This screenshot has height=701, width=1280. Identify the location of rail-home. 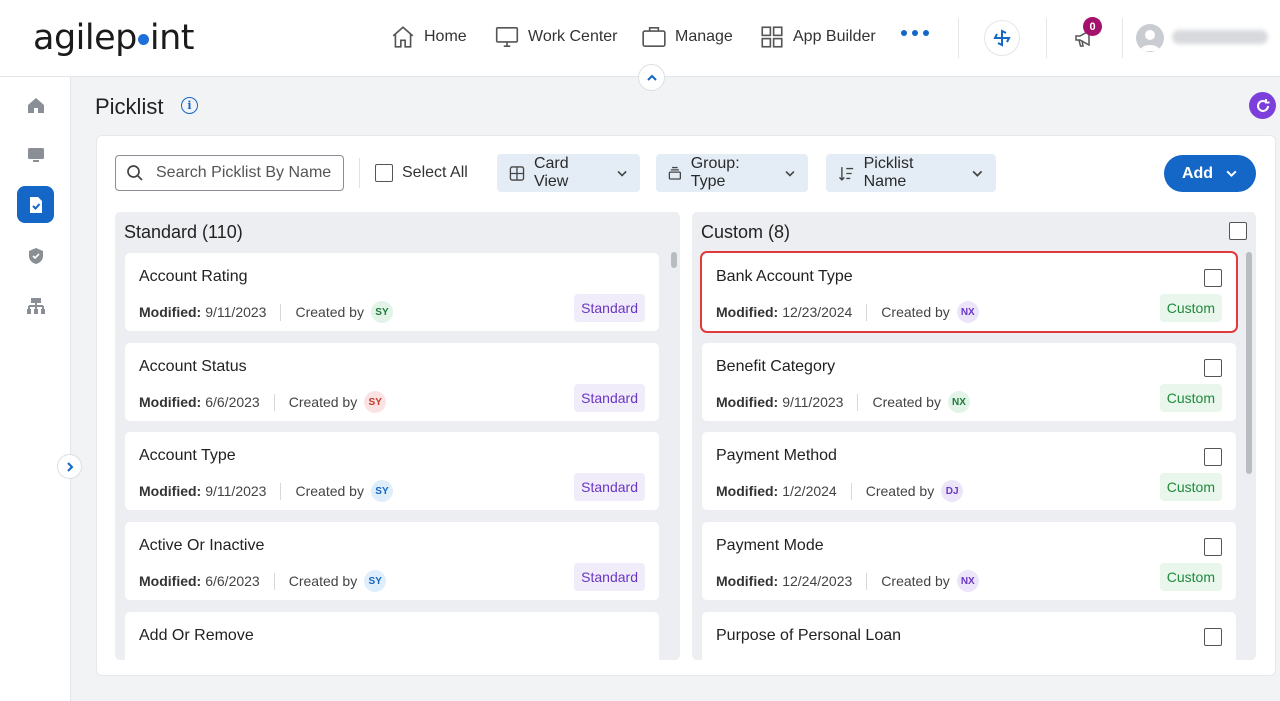
(35, 104).